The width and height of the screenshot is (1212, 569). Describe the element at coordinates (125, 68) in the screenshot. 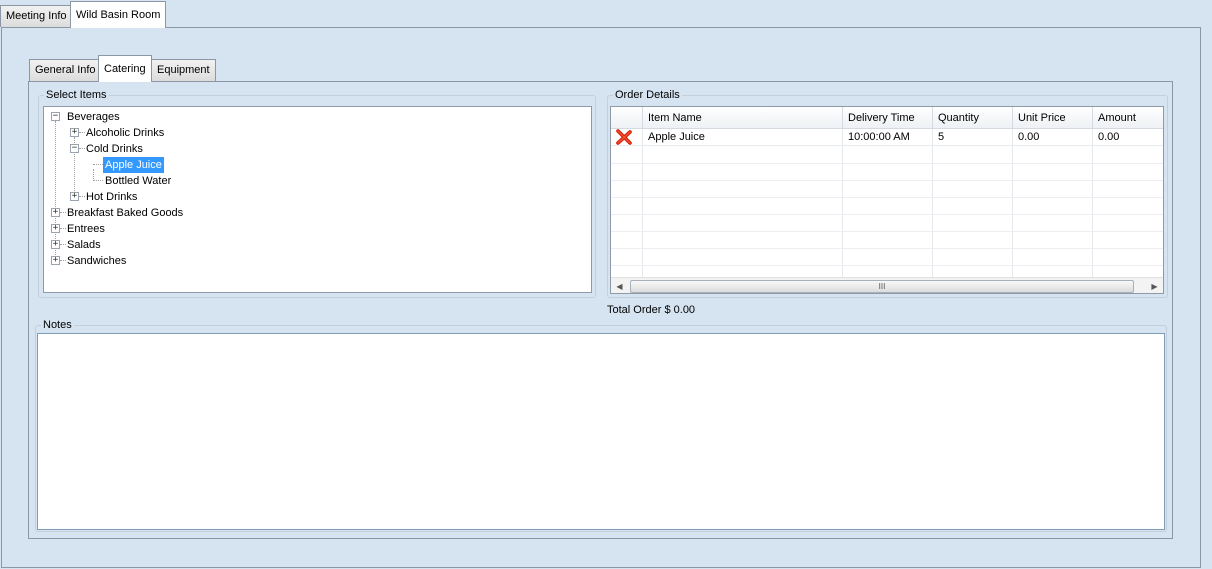

I see `tab-catering: Catering` at that location.